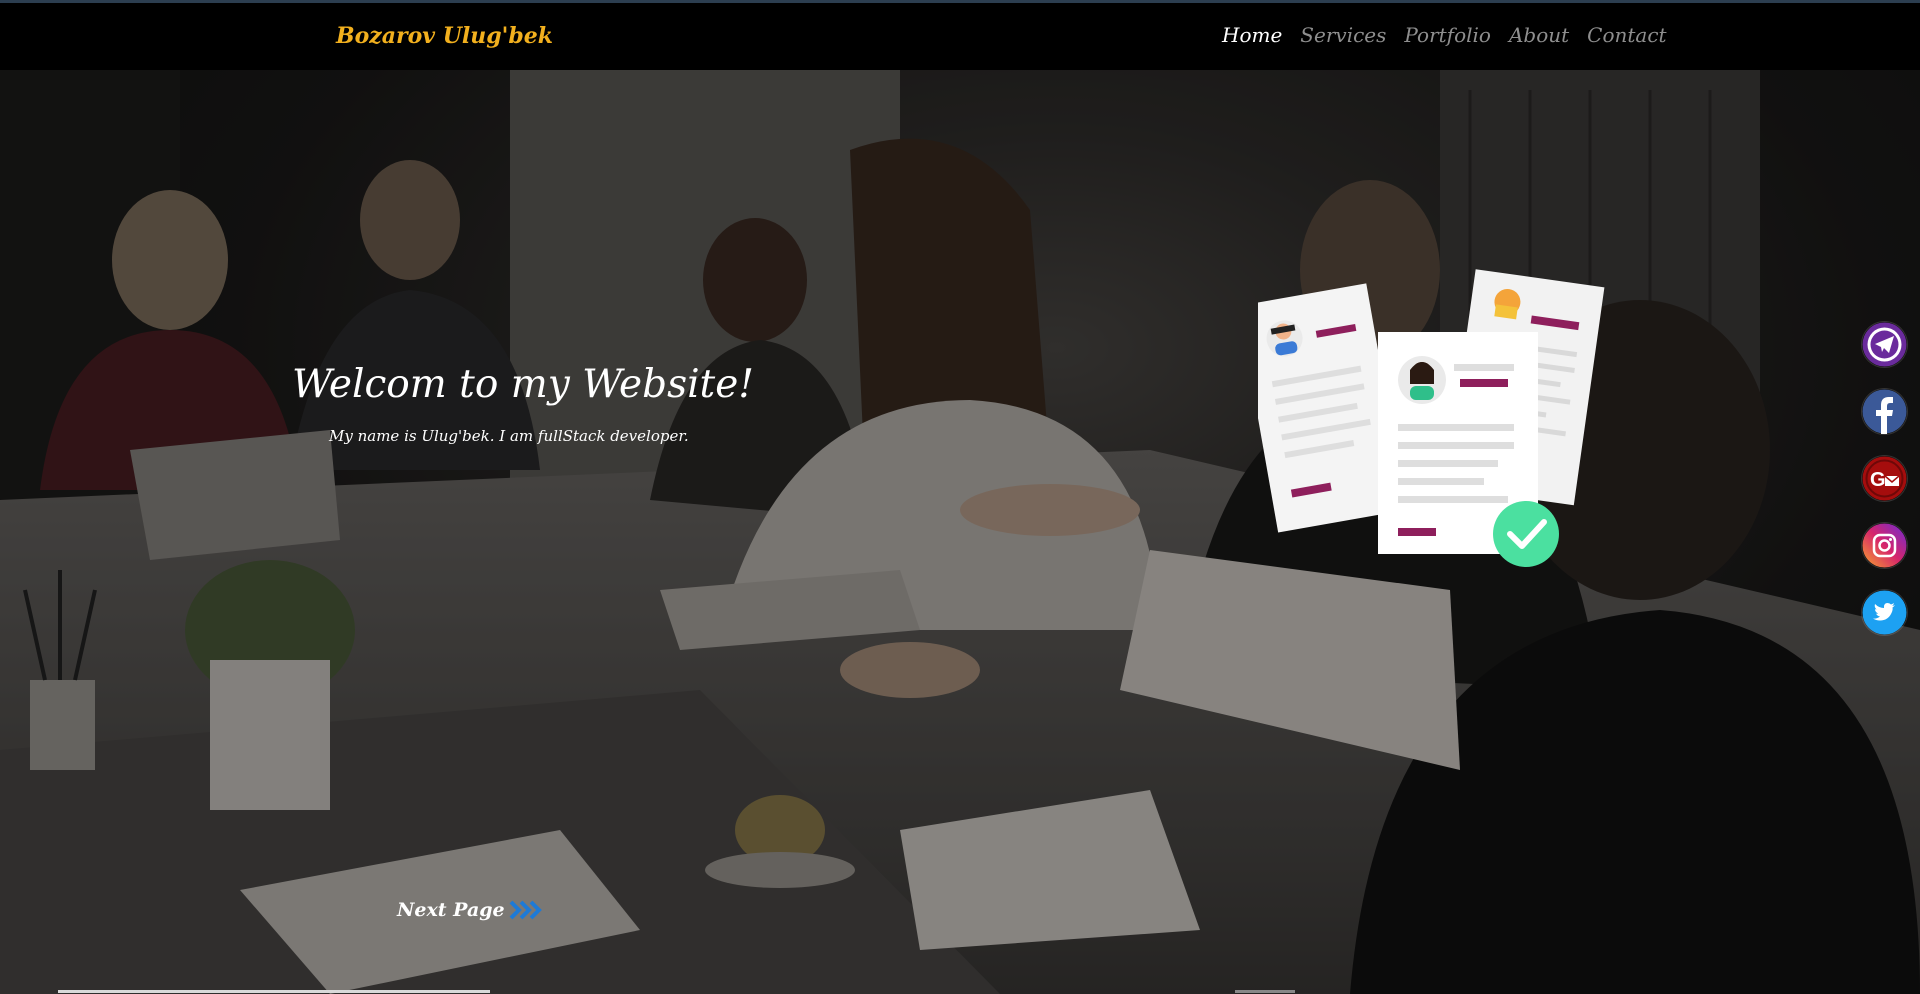  I want to click on nav-item-home: Home, so click(1252, 35).